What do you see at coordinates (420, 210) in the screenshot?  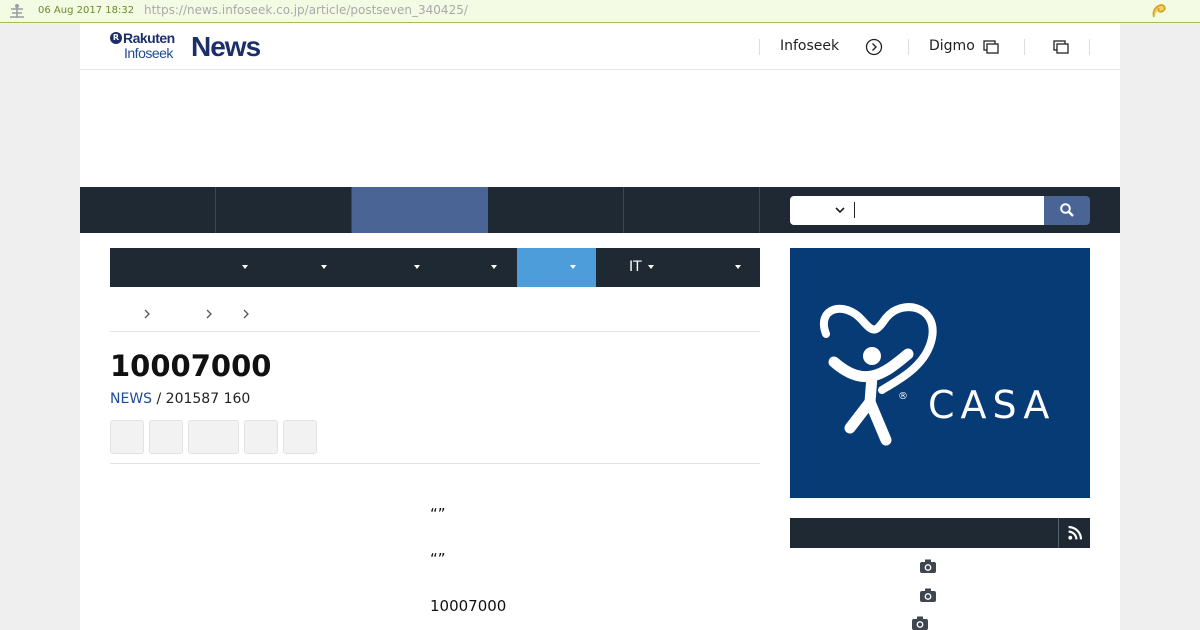 I see `main-nav-tab-active` at bounding box center [420, 210].